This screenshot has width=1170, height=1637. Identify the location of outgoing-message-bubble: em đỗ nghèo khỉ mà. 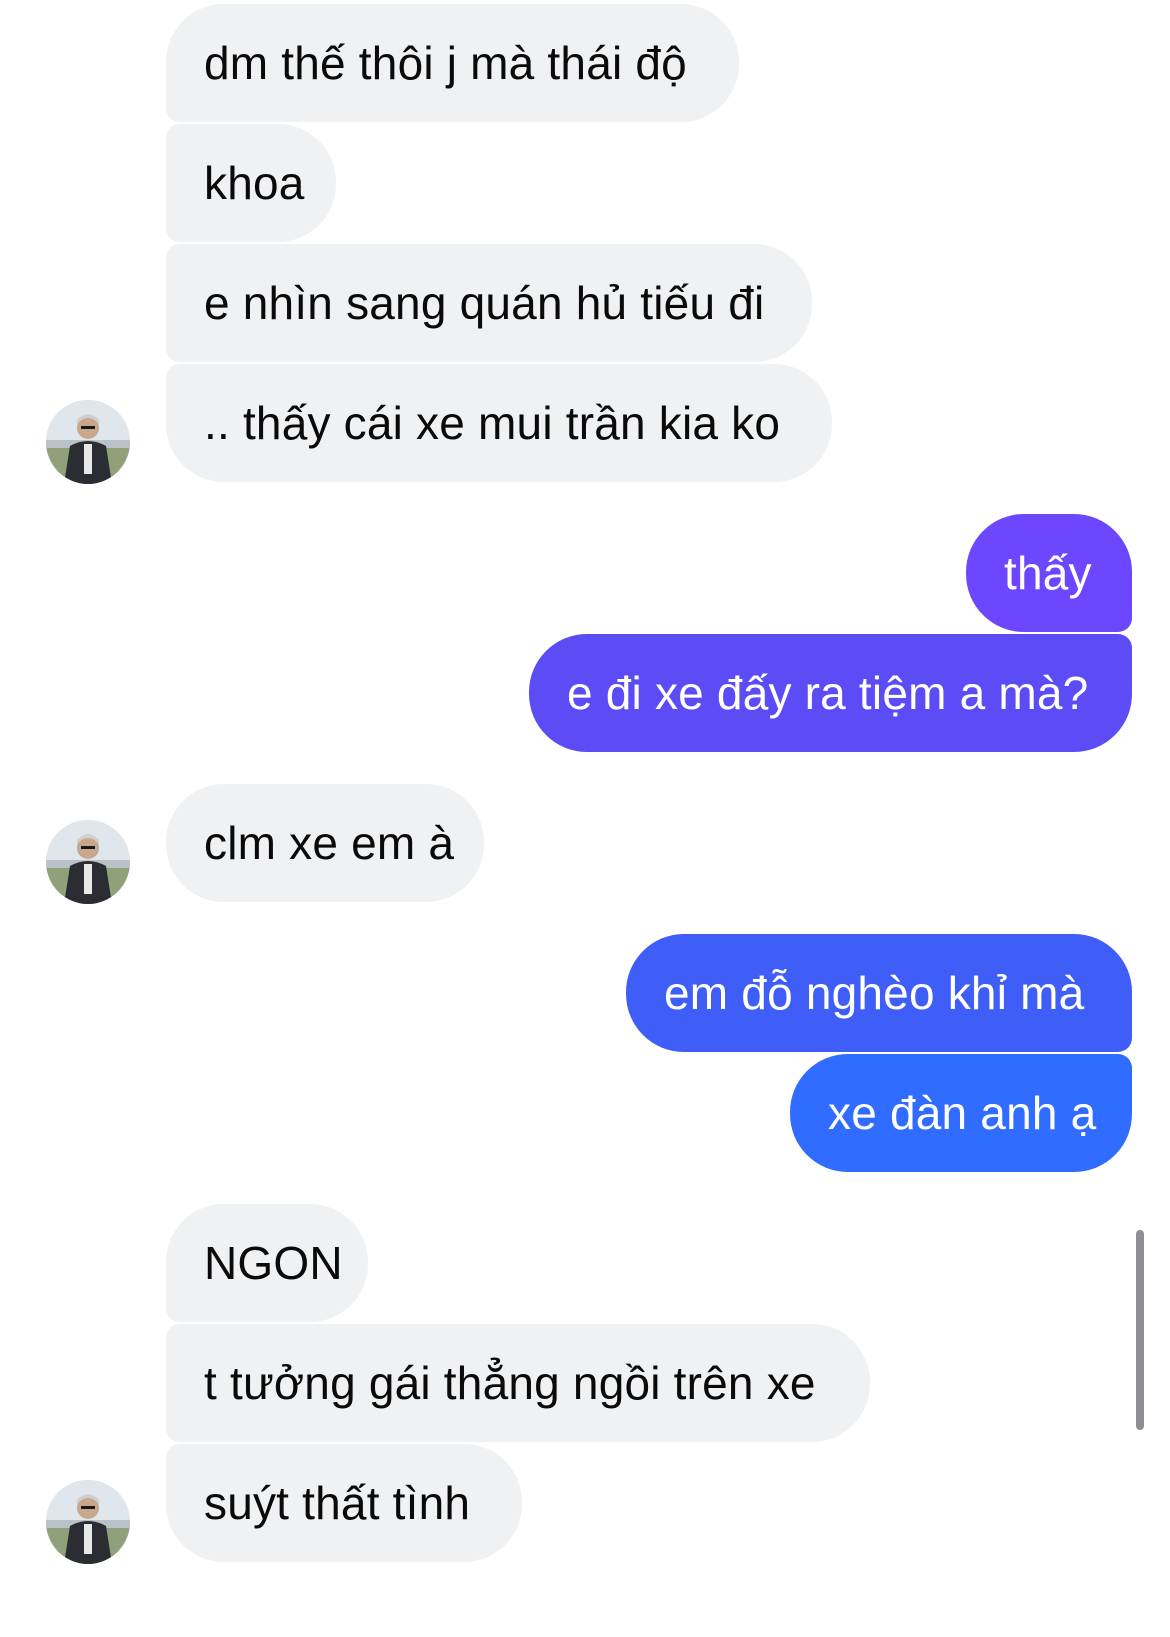
(879, 993).